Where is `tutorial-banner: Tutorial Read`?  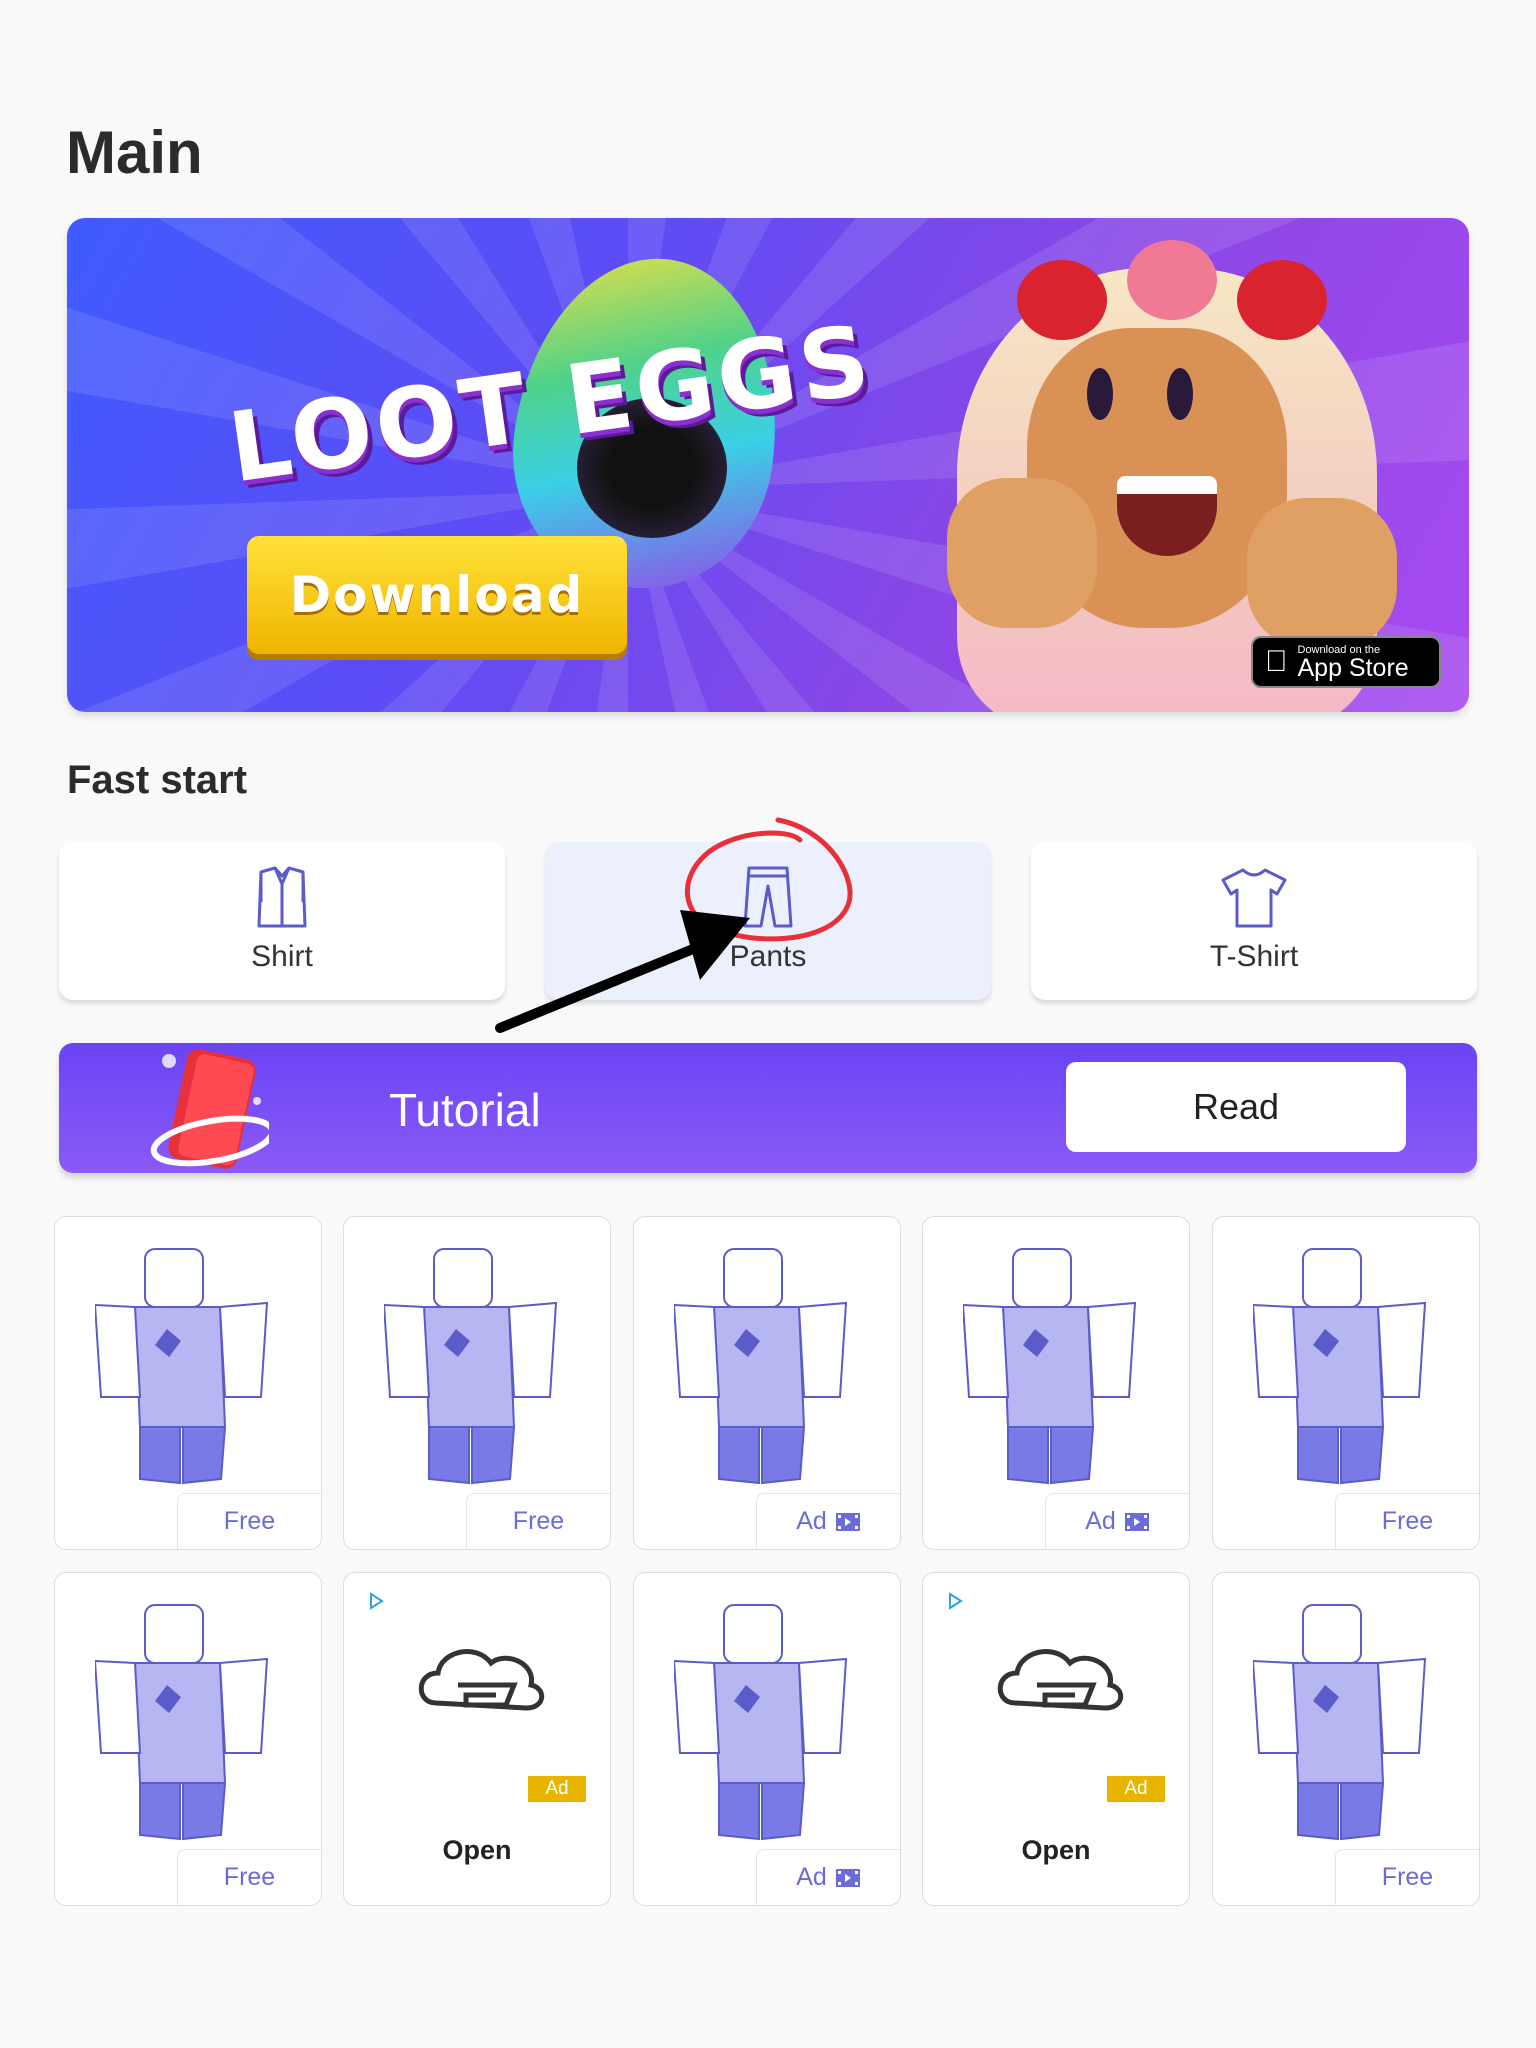 tutorial-banner: Tutorial Read is located at coordinates (768, 1108).